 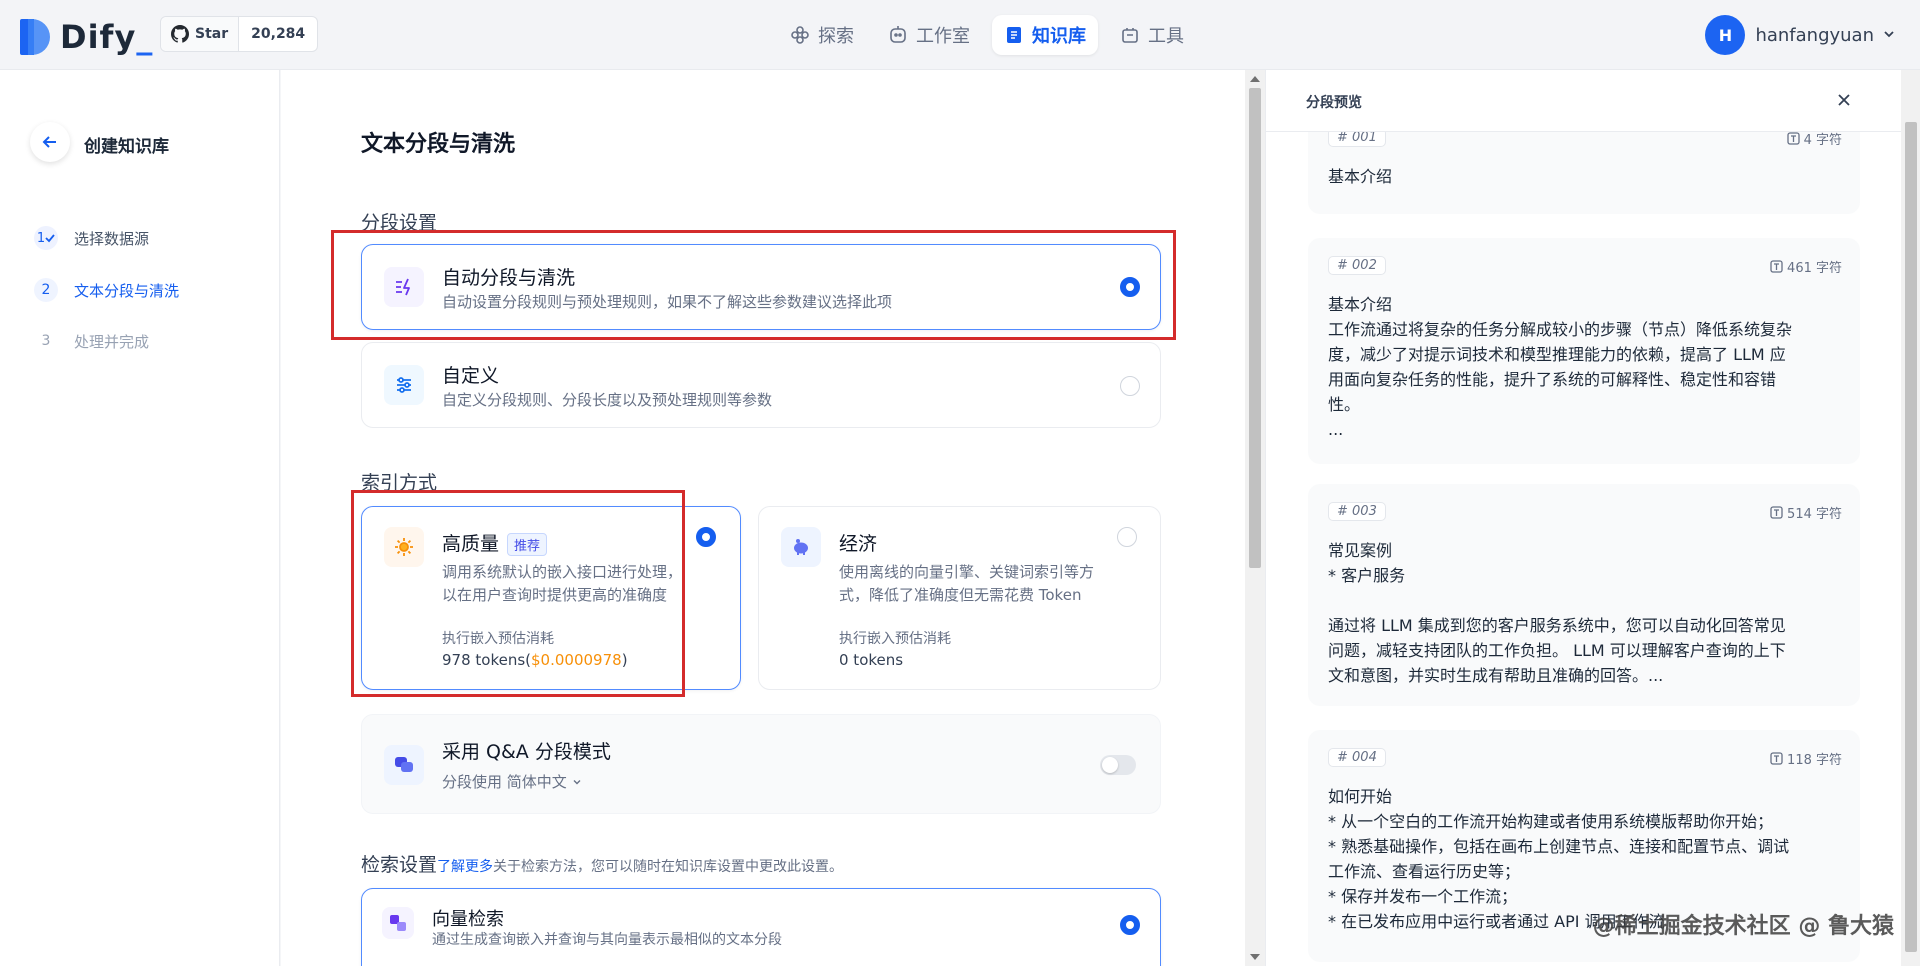 What do you see at coordinates (987, 35) in the screenshot?
I see `main-nav: 探索 工作室 知识库 工具` at bounding box center [987, 35].